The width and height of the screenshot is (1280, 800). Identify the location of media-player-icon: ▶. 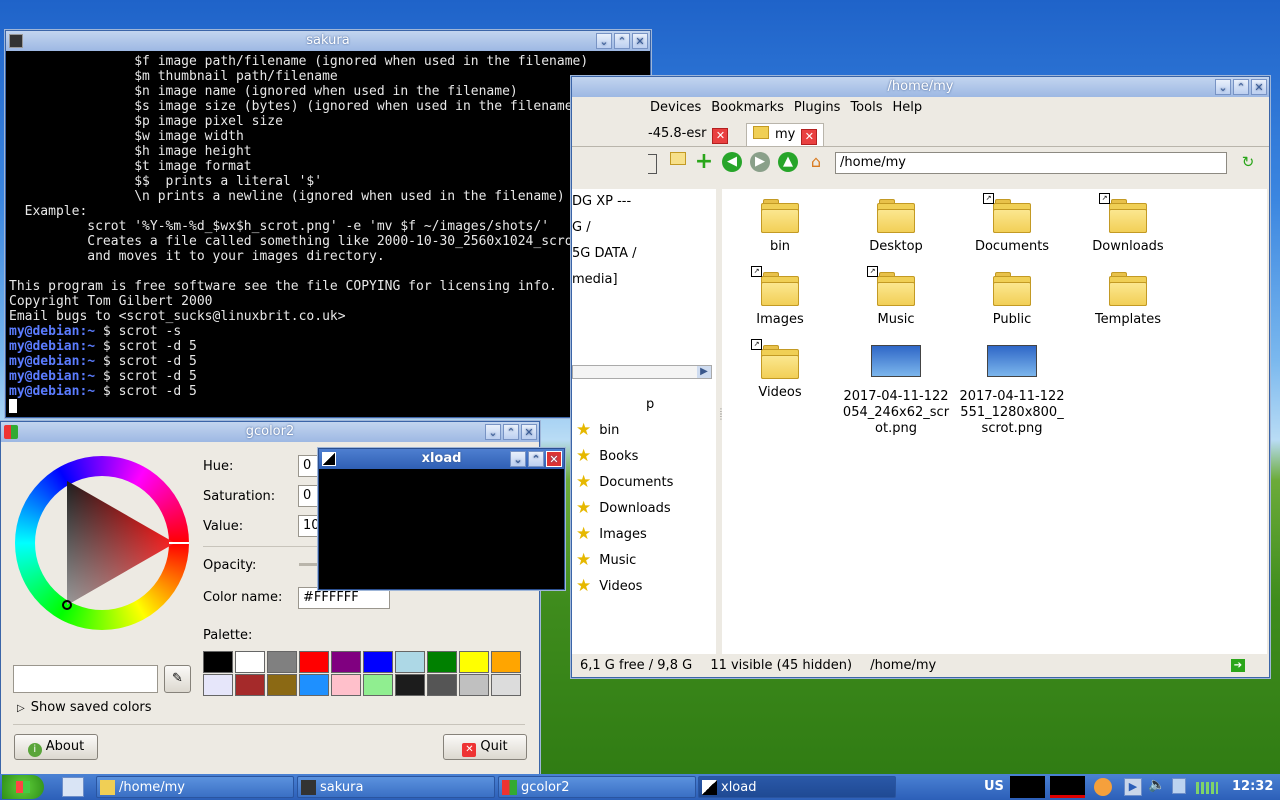
(1133, 787).